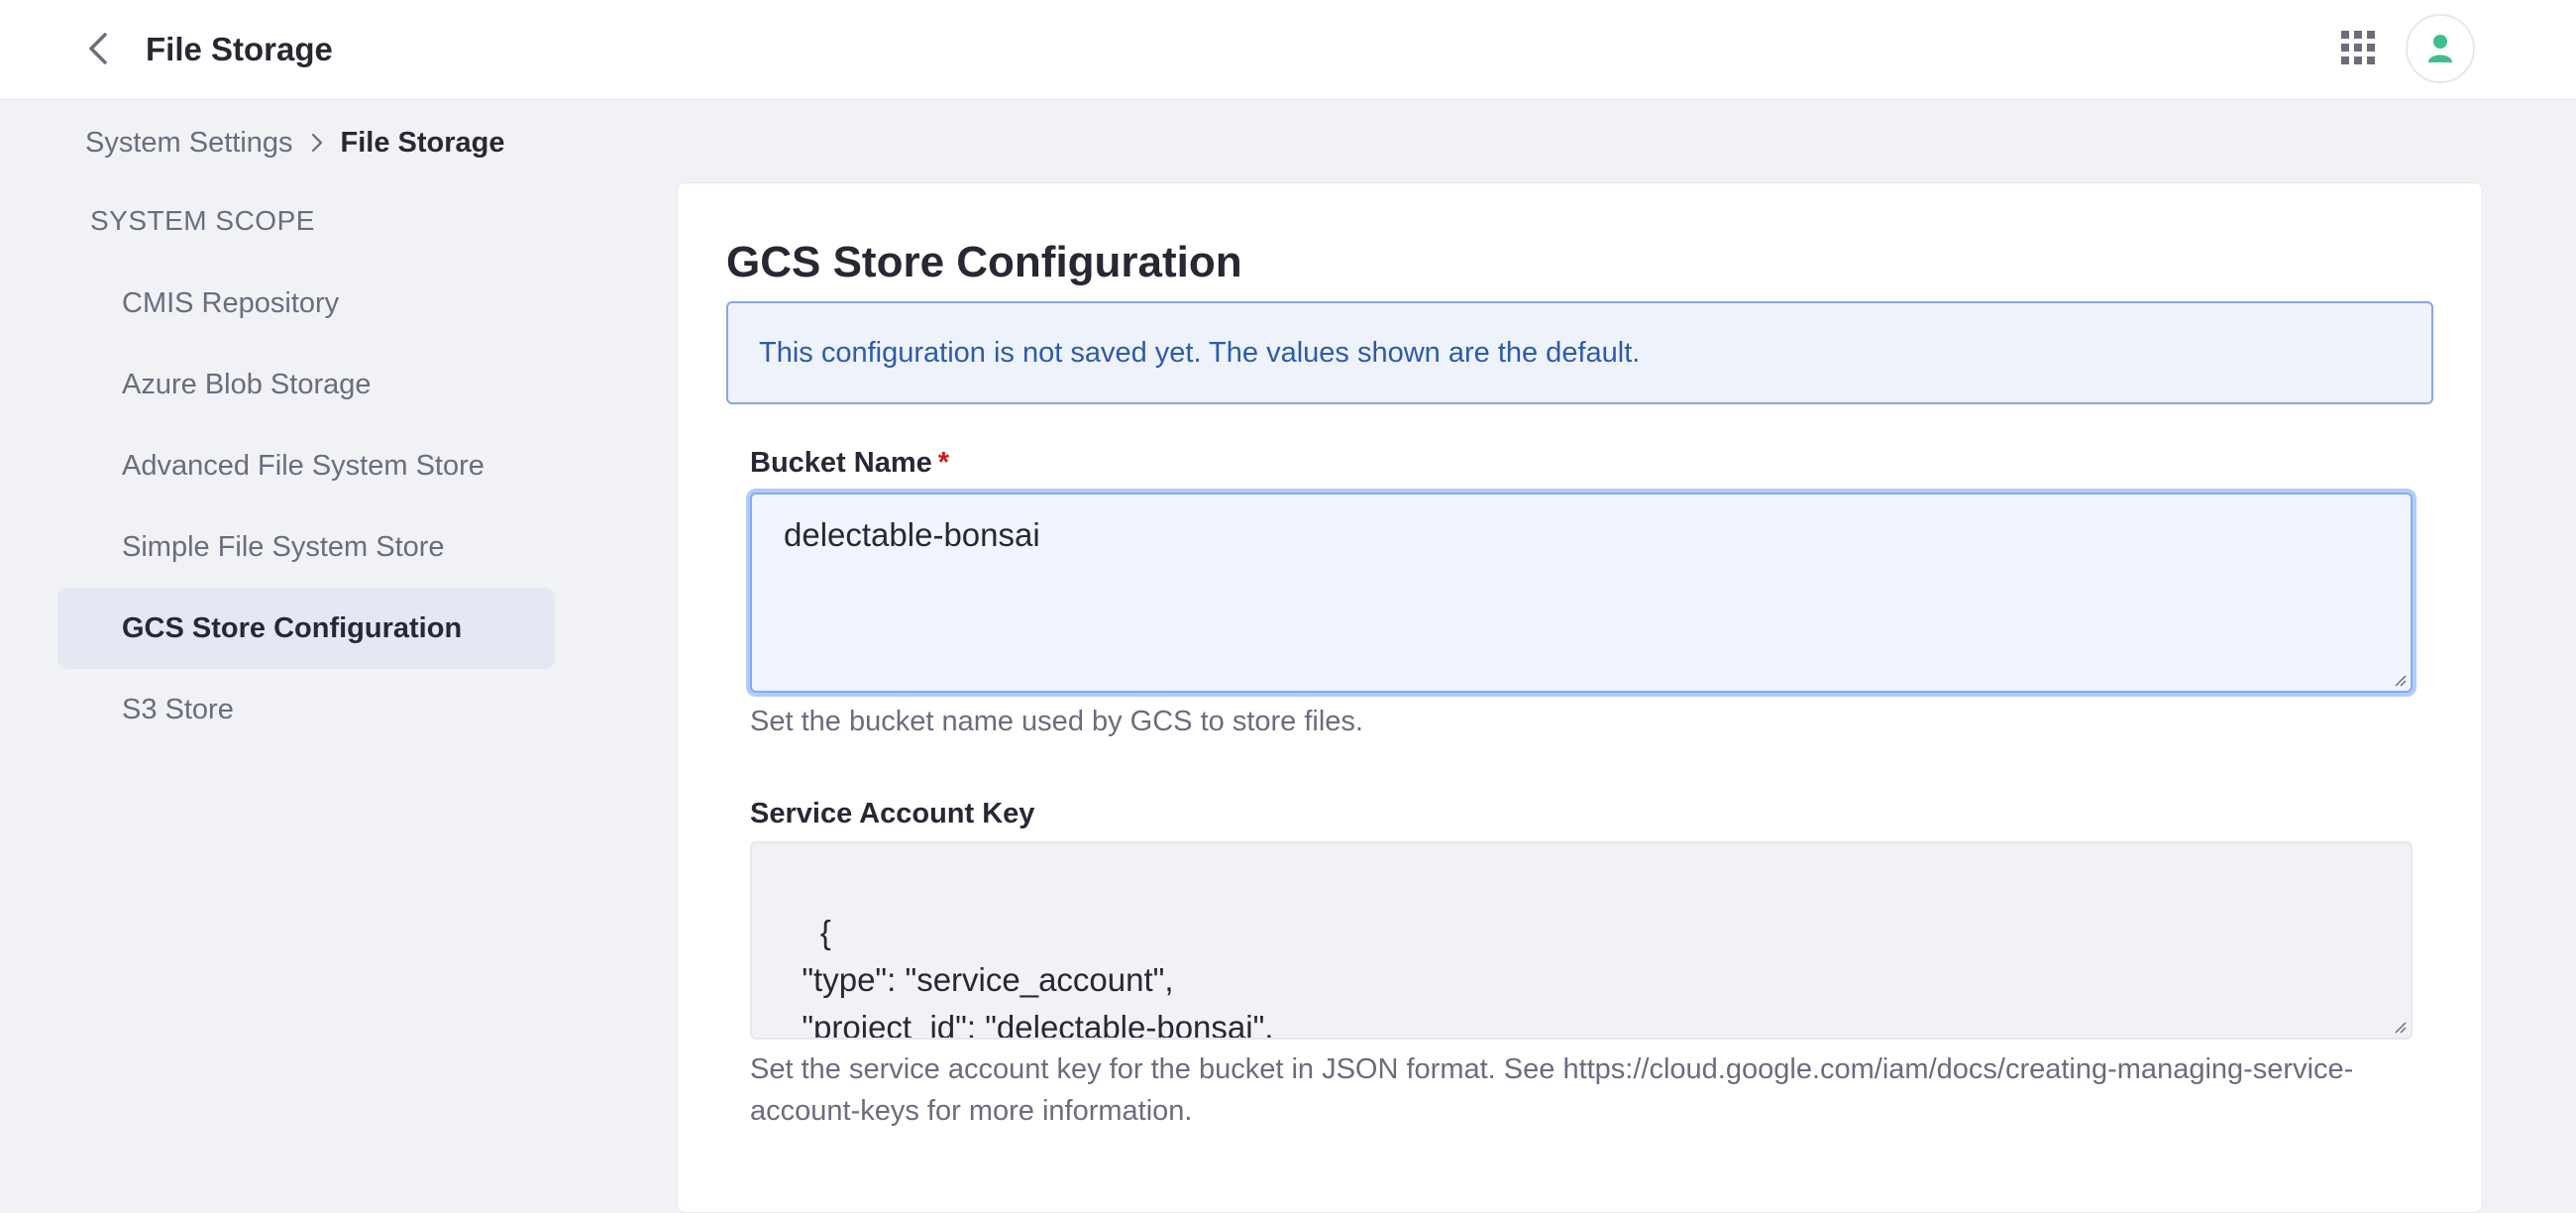  I want to click on page-title: GCS Store Configuration, so click(984, 262).